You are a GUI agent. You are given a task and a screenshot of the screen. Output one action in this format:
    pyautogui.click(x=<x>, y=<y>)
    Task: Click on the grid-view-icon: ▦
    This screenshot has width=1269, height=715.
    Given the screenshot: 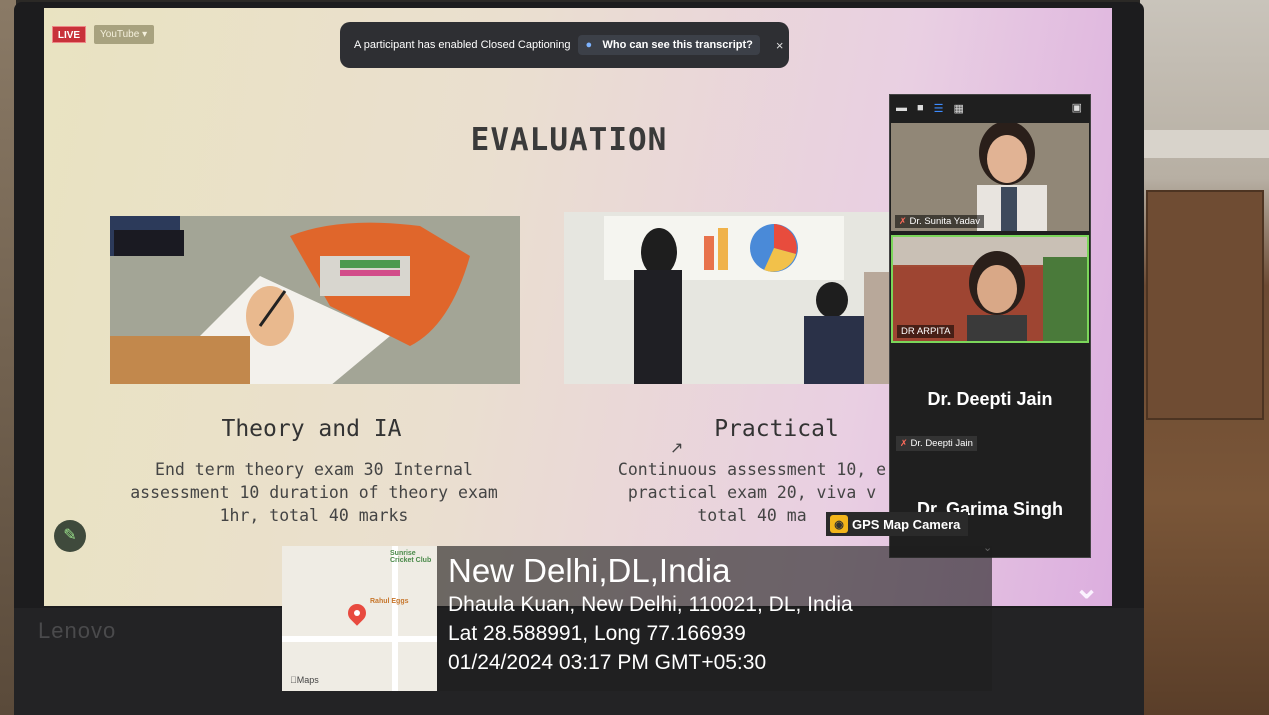 What is the action you would take?
    pyautogui.click(x=959, y=108)
    